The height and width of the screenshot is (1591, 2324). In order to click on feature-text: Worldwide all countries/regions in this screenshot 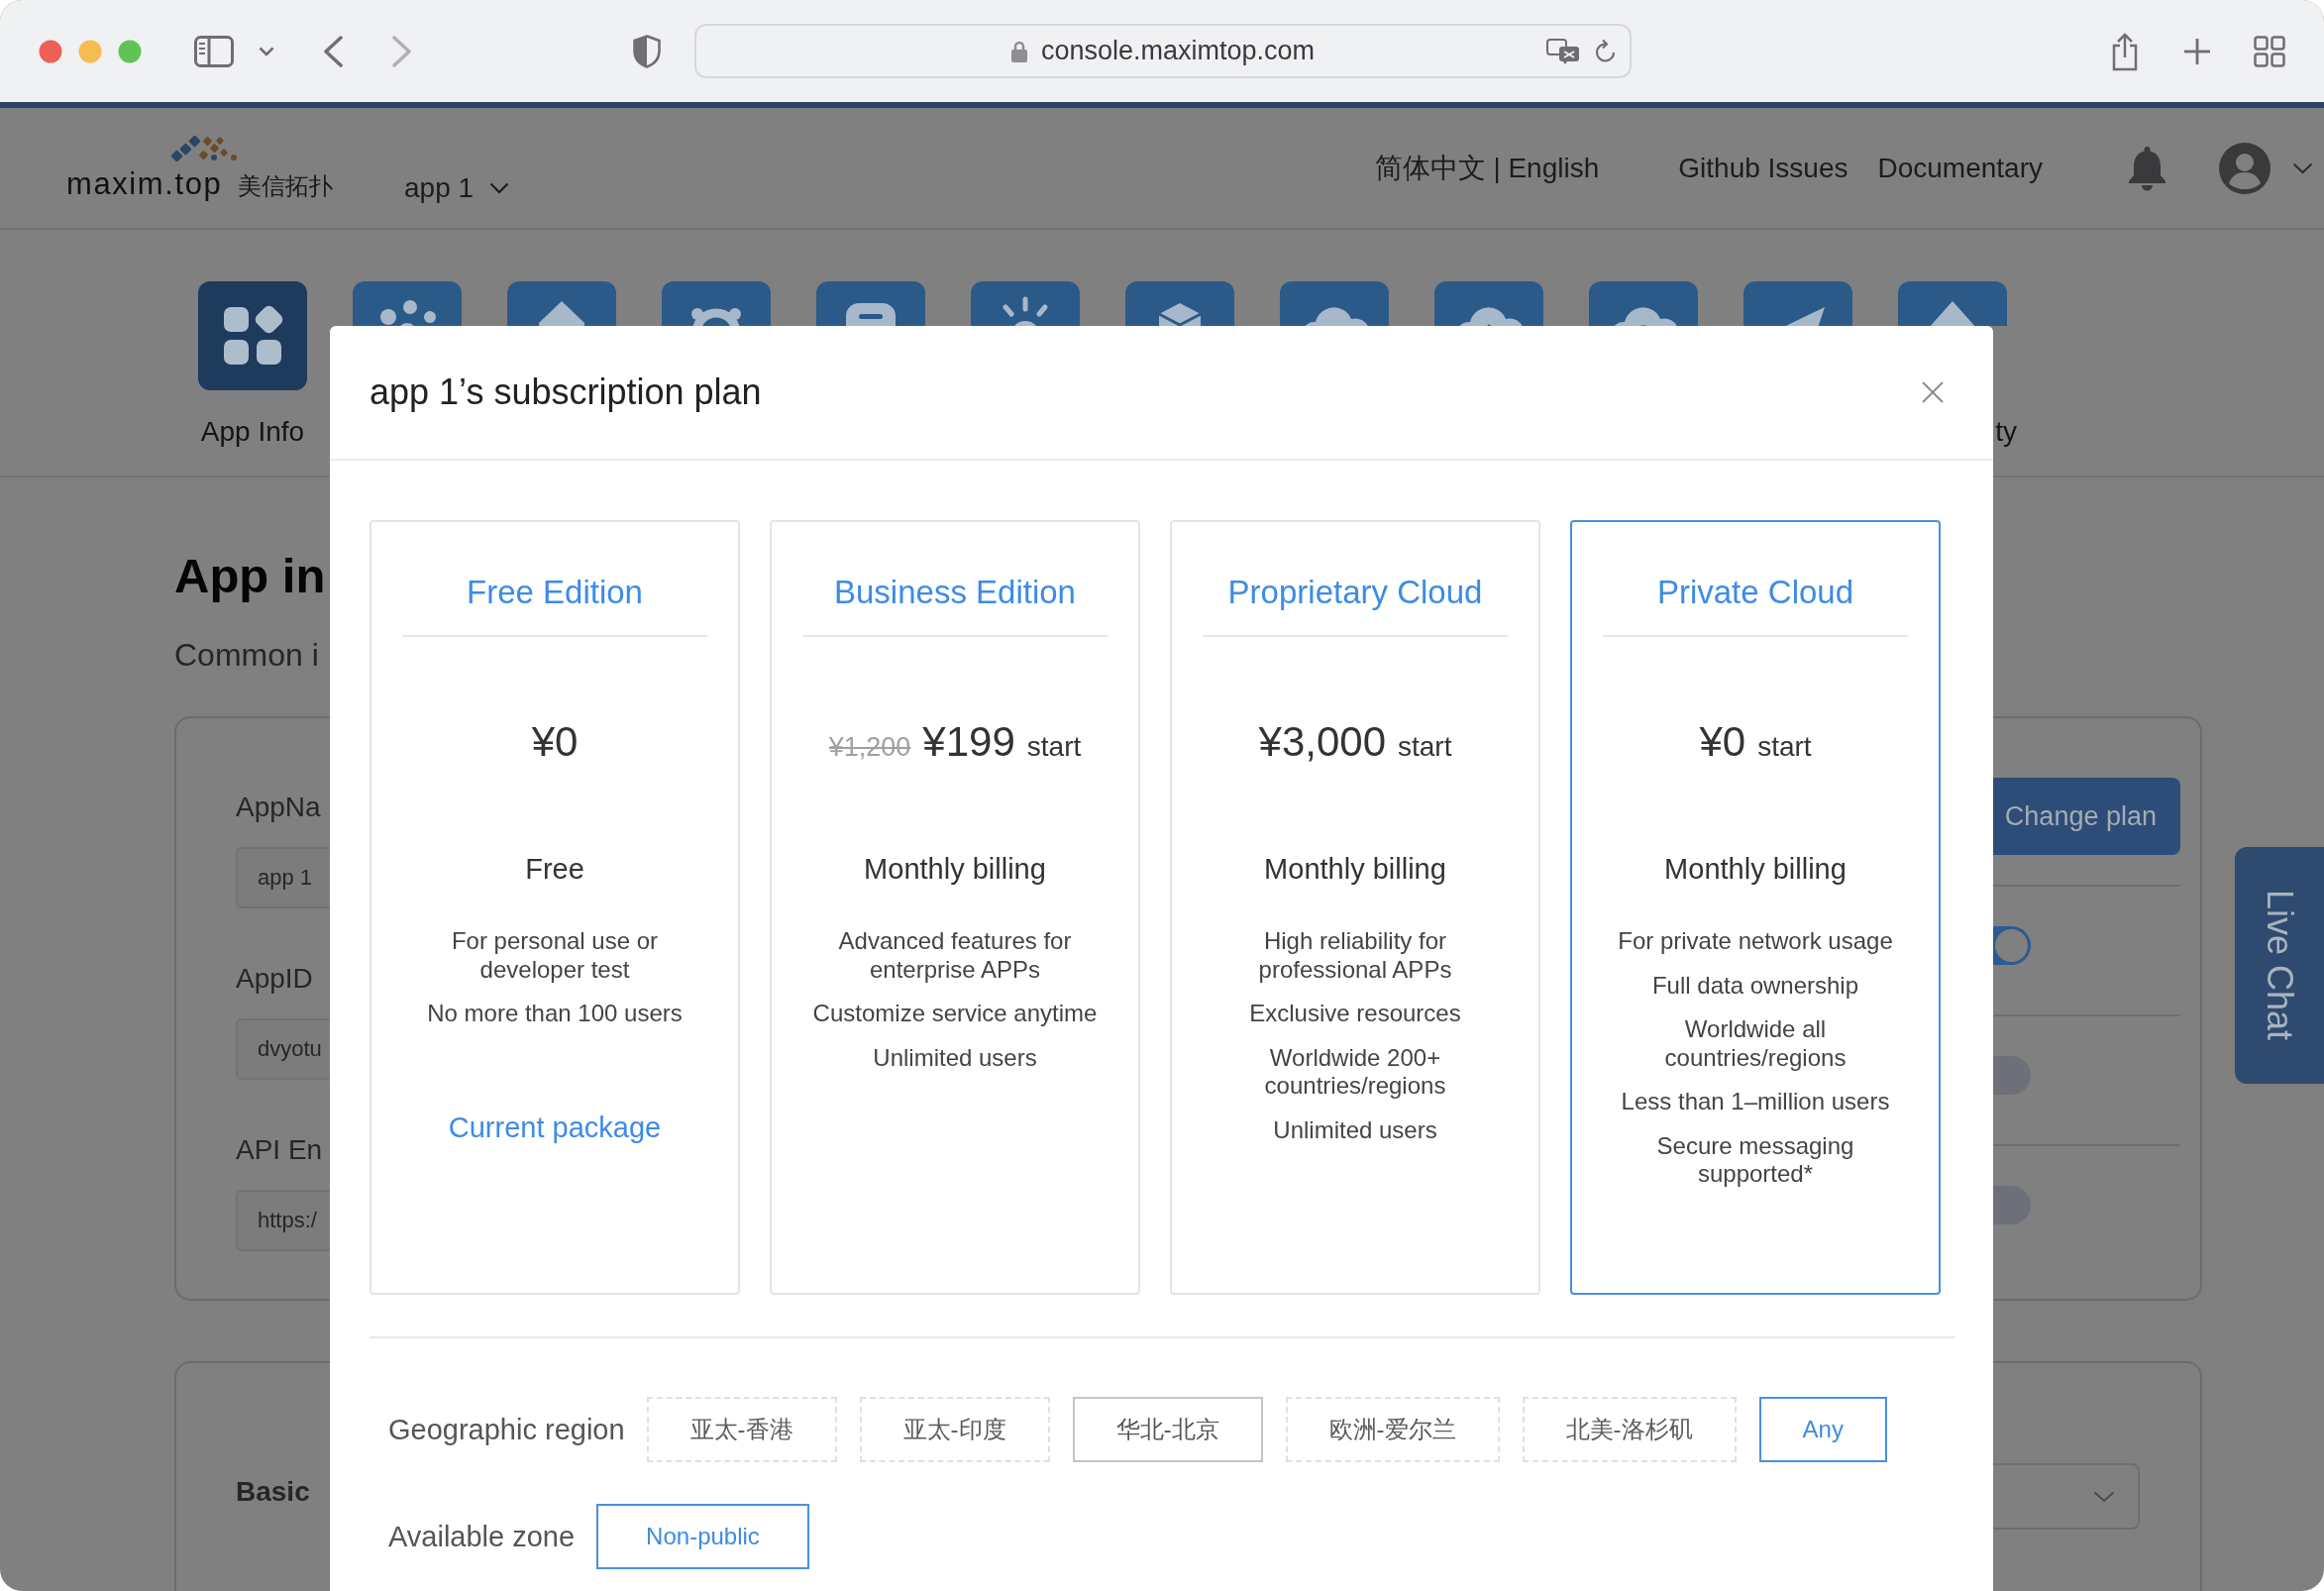, I will do `click(1756, 1043)`.